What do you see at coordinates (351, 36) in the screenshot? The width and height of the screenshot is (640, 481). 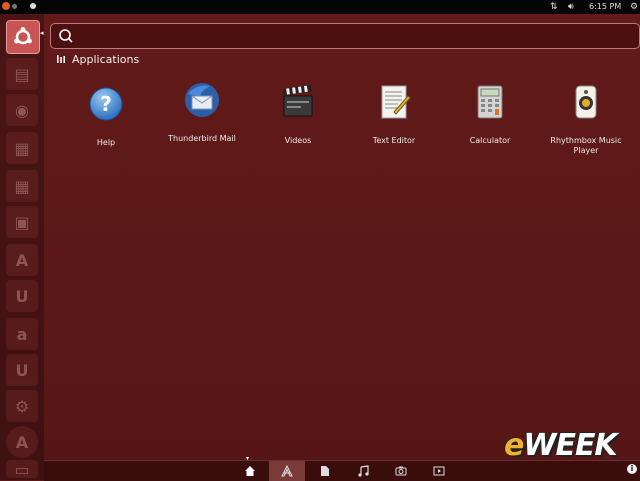 I see `search-input` at bounding box center [351, 36].